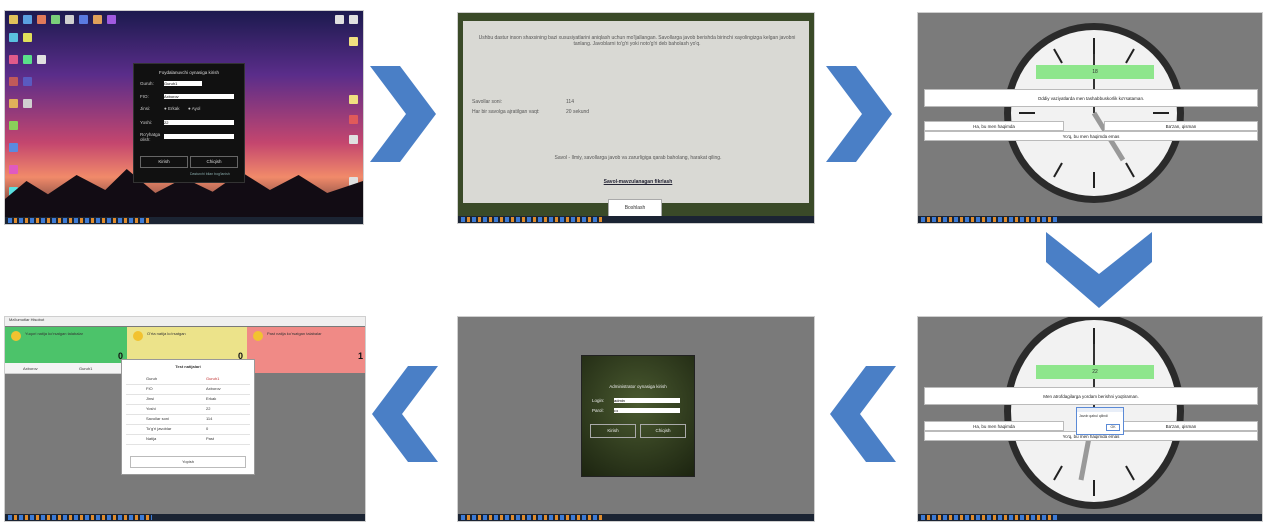 The height and width of the screenshot is (522, 1266). Describe the element at coordinates (578, 112) in the screenshot. I see `stat-value: 20 sekund` at that location.